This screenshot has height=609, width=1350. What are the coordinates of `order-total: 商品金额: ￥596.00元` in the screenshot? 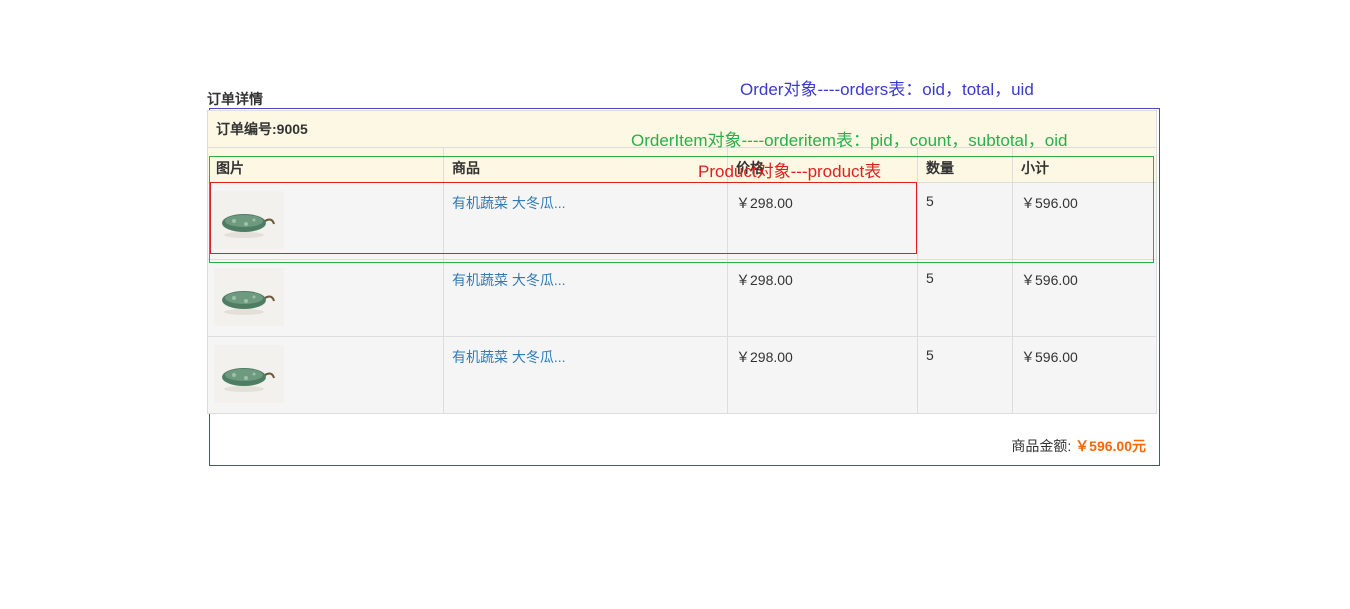 It's located at (1078, 446).